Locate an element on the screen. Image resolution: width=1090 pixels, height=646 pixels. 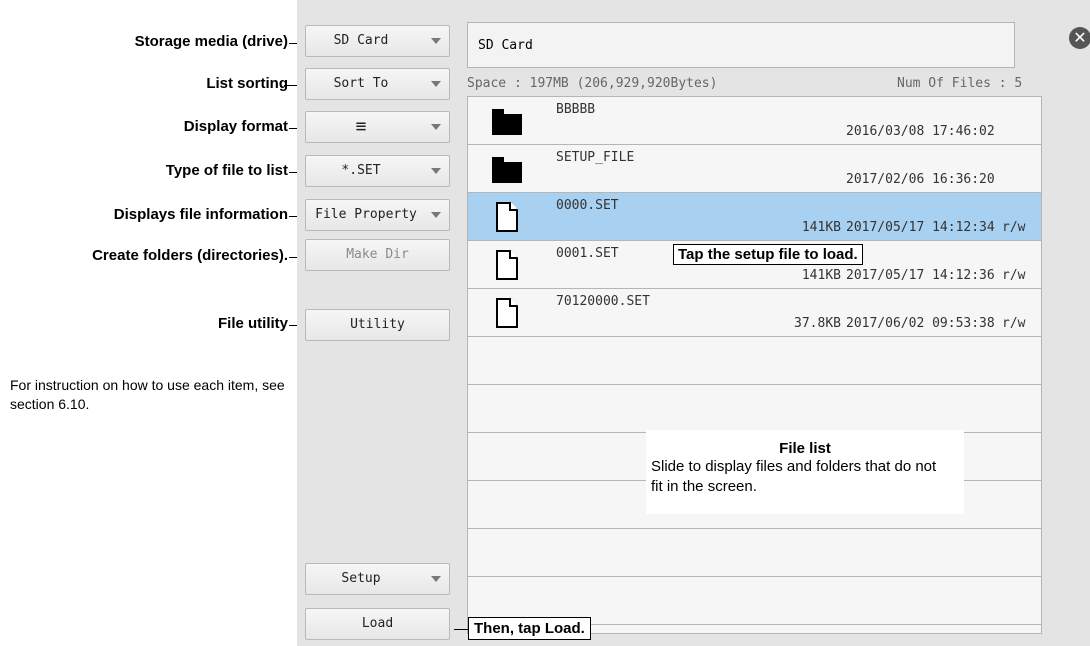
file-type-label: *.SET is located at coordinates (361, 170).